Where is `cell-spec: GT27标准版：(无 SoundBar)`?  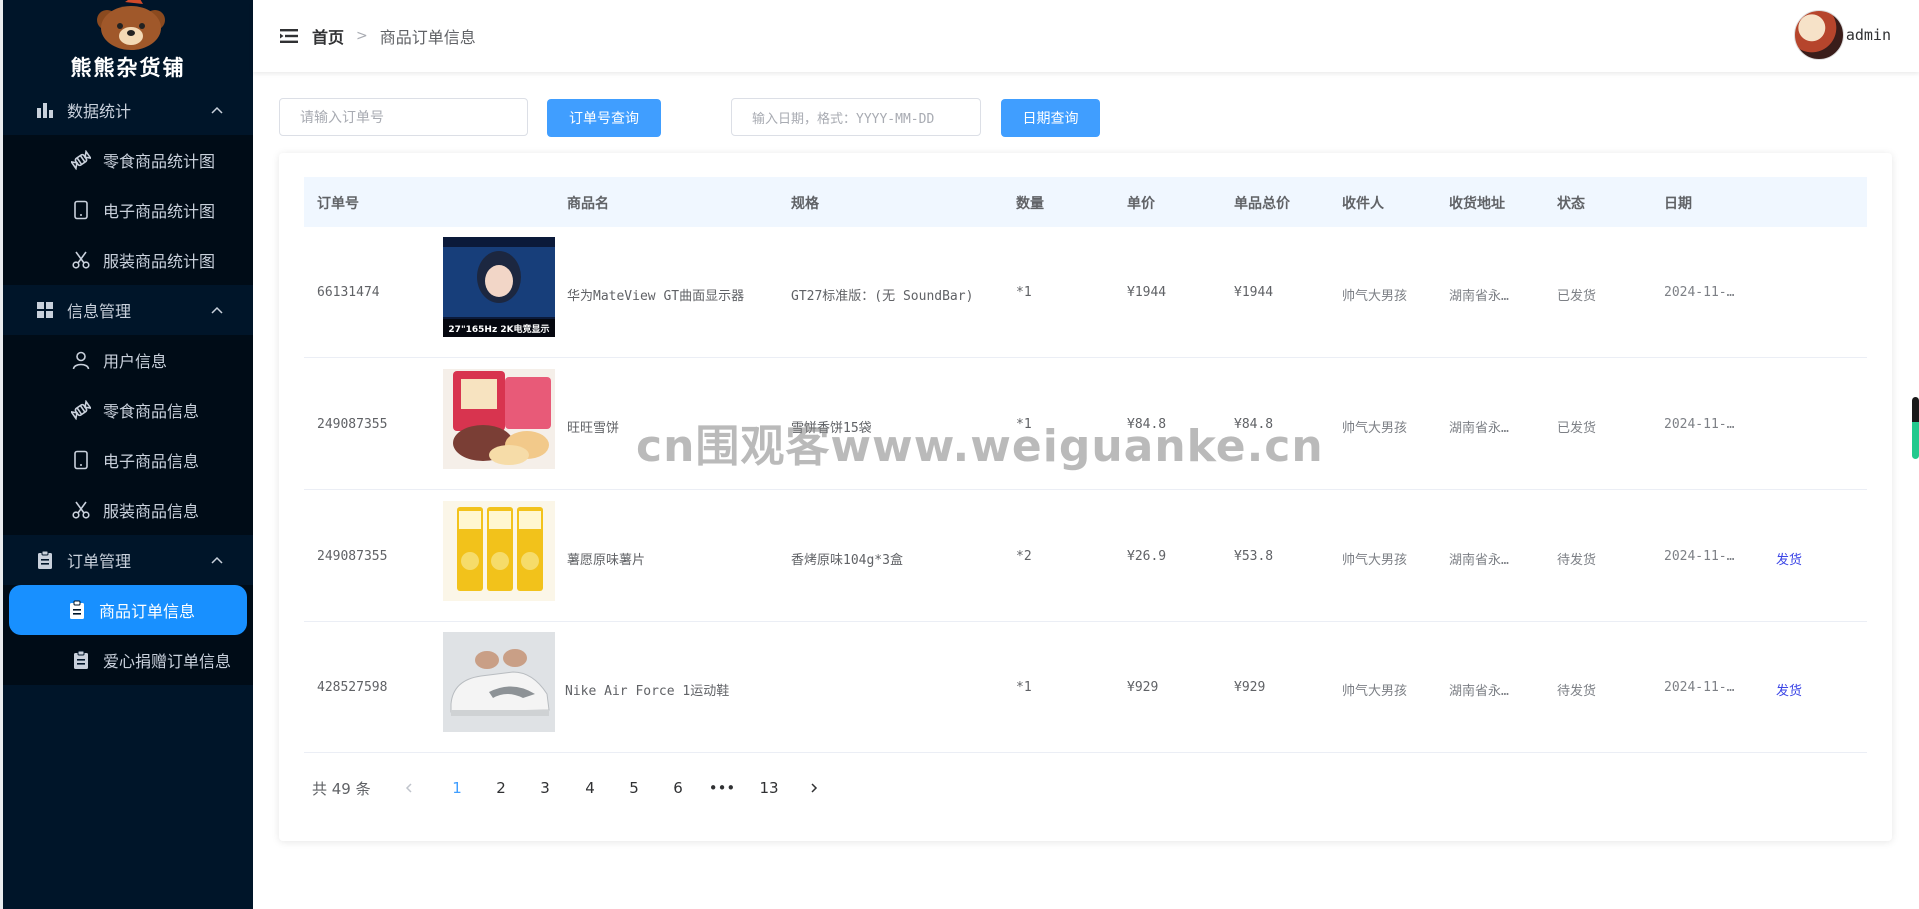
cell-spec: GT27标准版：(无 SoundBar) is located at coordinates (882, 296).